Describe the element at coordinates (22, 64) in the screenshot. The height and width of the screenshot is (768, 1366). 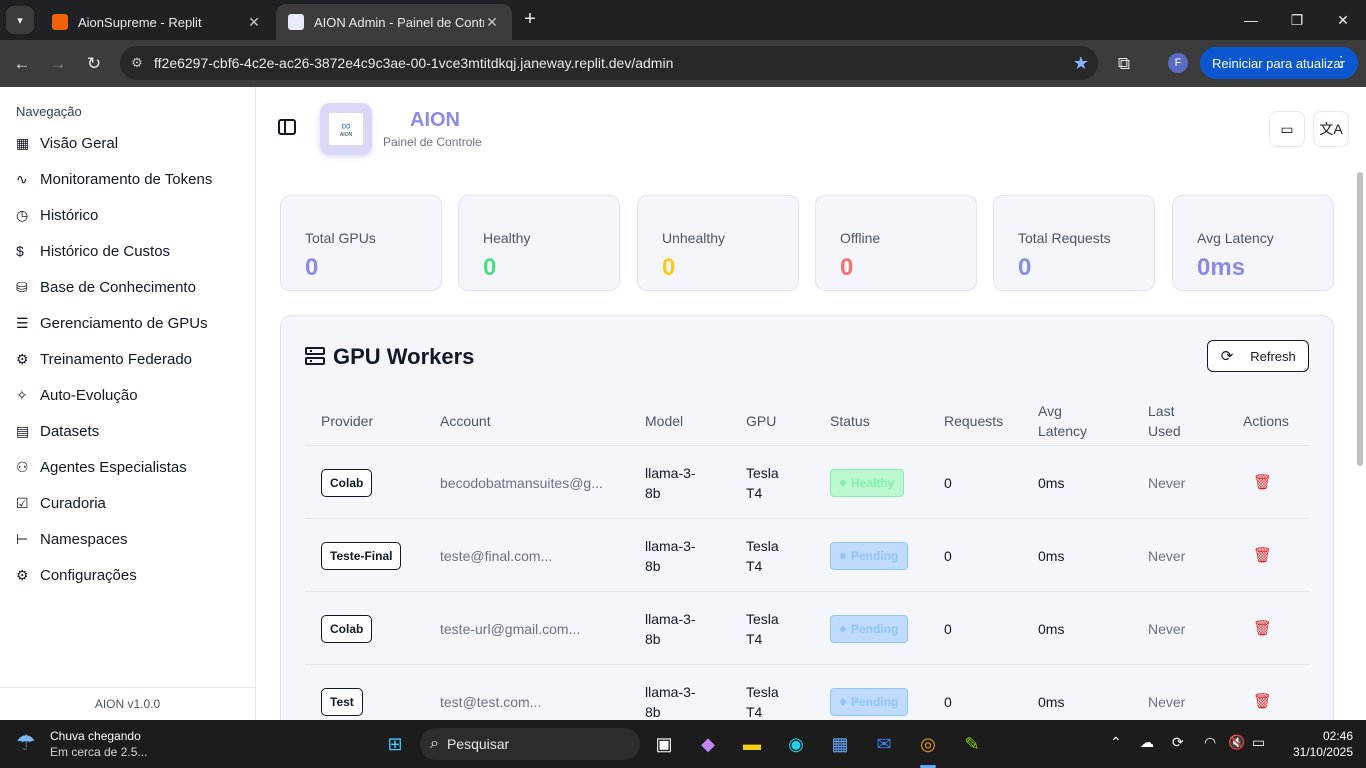
I see `back-arrow-icon: ←` at that location.